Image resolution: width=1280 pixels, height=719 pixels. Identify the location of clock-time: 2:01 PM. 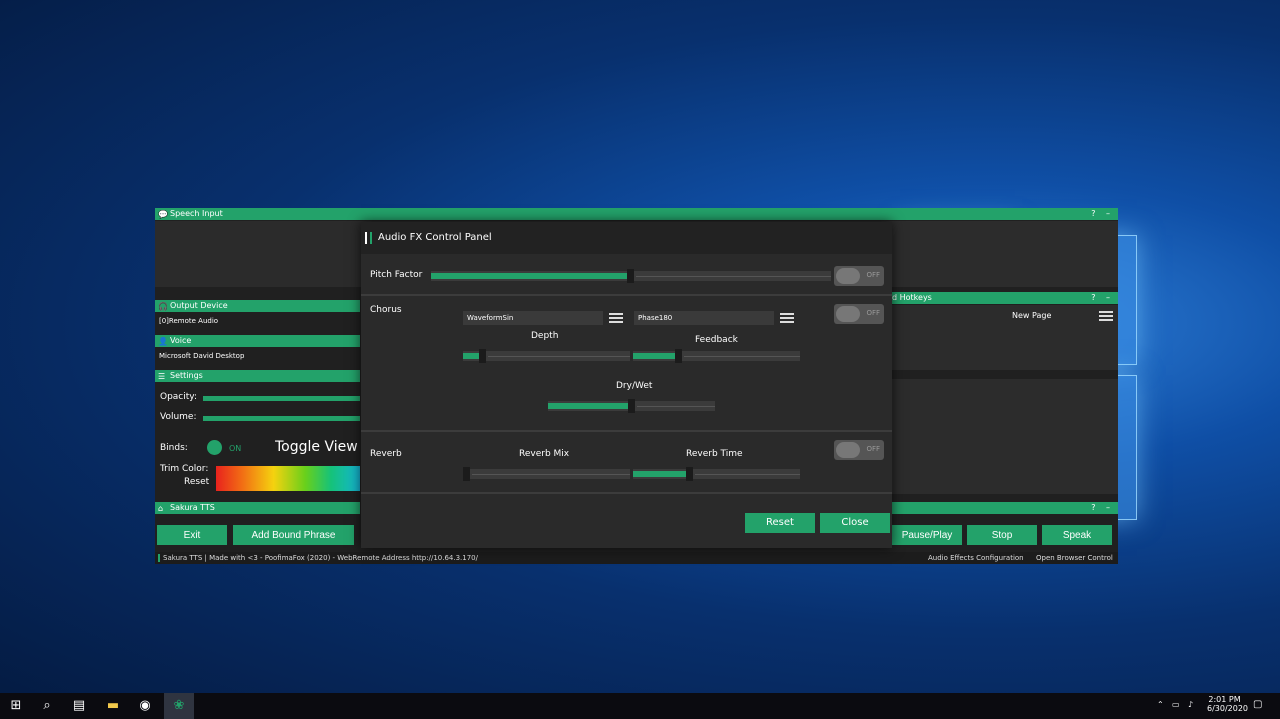
(1224, 699).